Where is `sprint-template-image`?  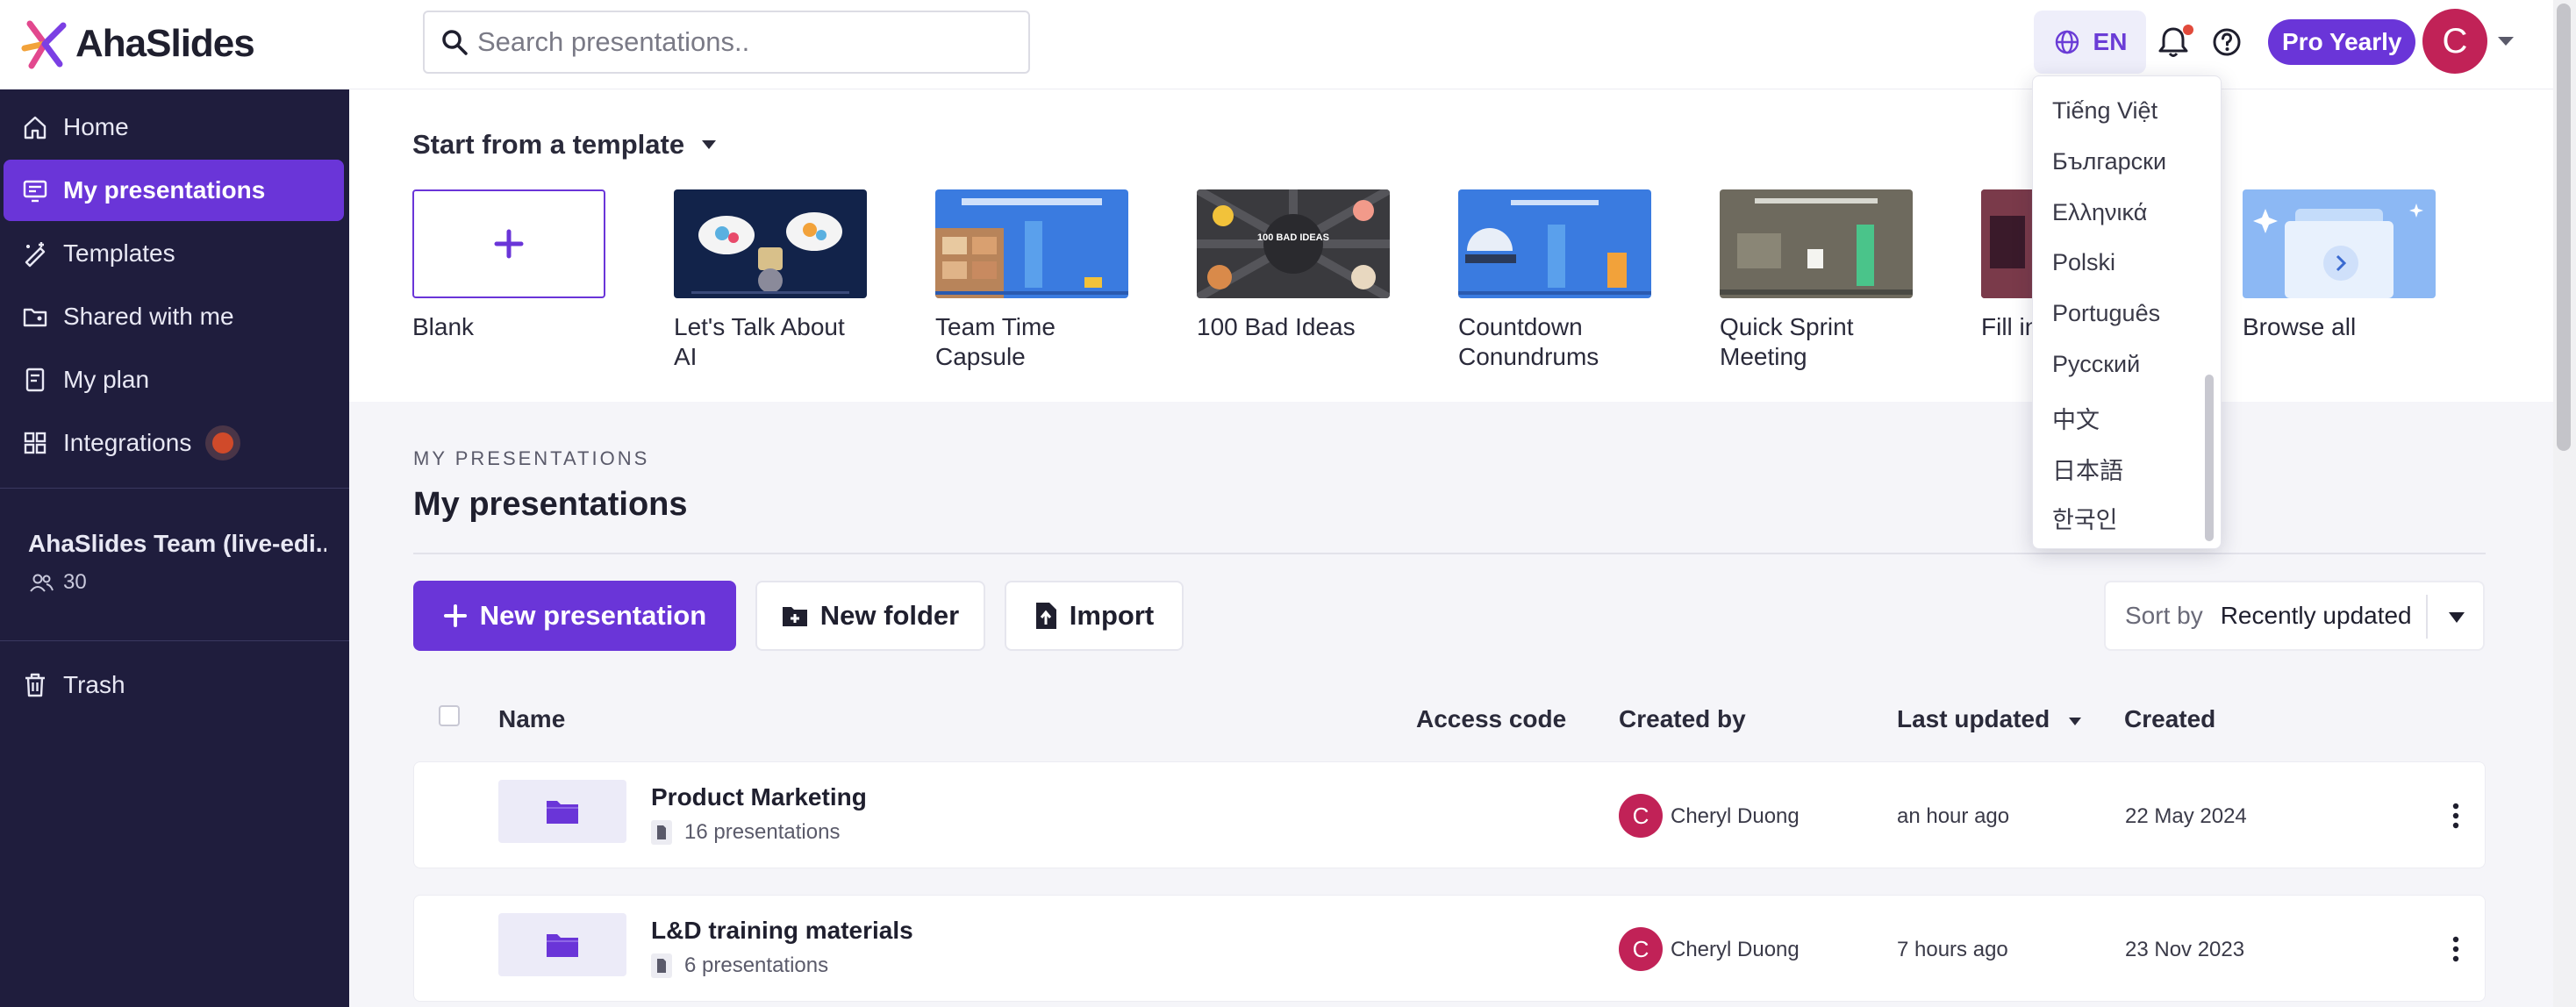
sprint-template-image is located at coordinates (1816, 246).